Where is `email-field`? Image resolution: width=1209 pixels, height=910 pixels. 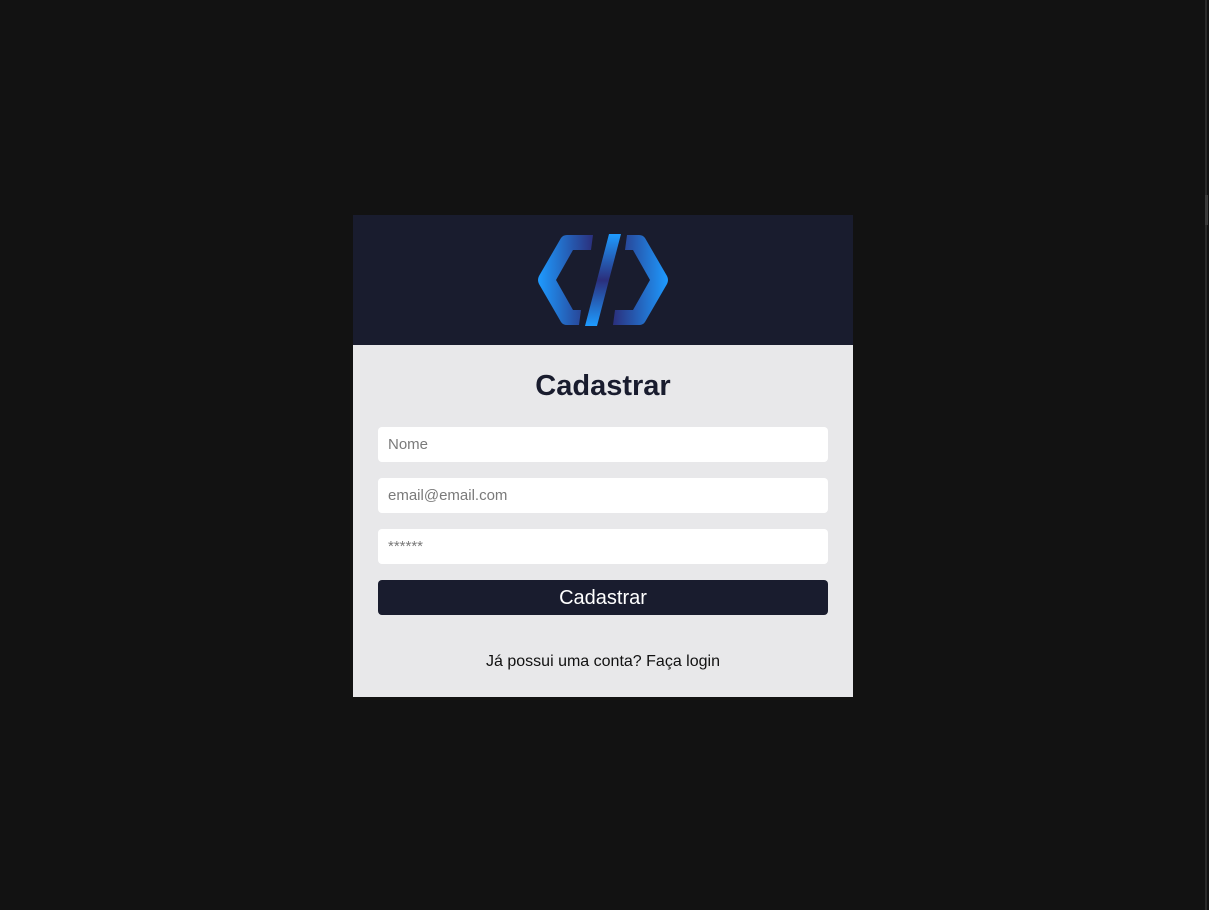
email-field is located at coordinates (603, 495).